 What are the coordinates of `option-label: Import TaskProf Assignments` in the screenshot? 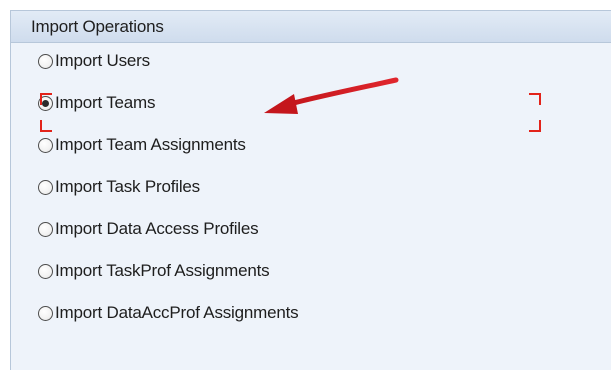 It's located at (162, 270).